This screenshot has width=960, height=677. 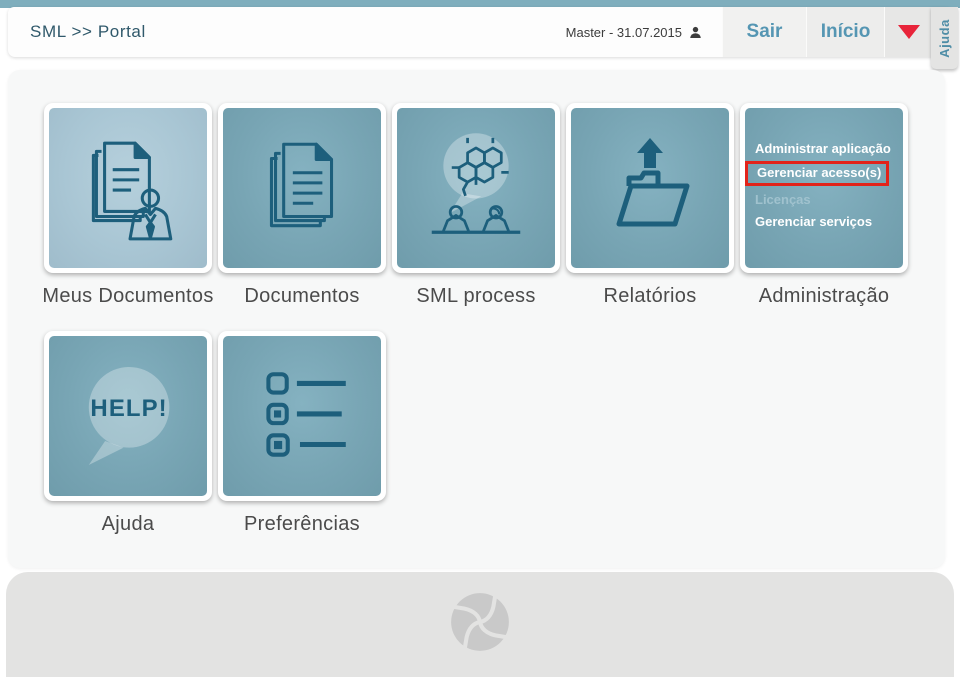 I want to click on tile-sml-process, so click(x=476, y=188).